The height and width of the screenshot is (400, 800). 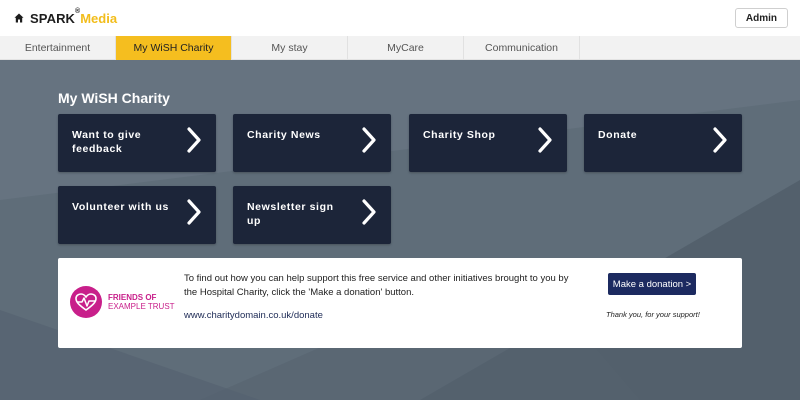 What do you see at coordinates (290, 214) in the screenshot?
I see `tile-label: Newsletter sign up` at bounding box center [290, 214].